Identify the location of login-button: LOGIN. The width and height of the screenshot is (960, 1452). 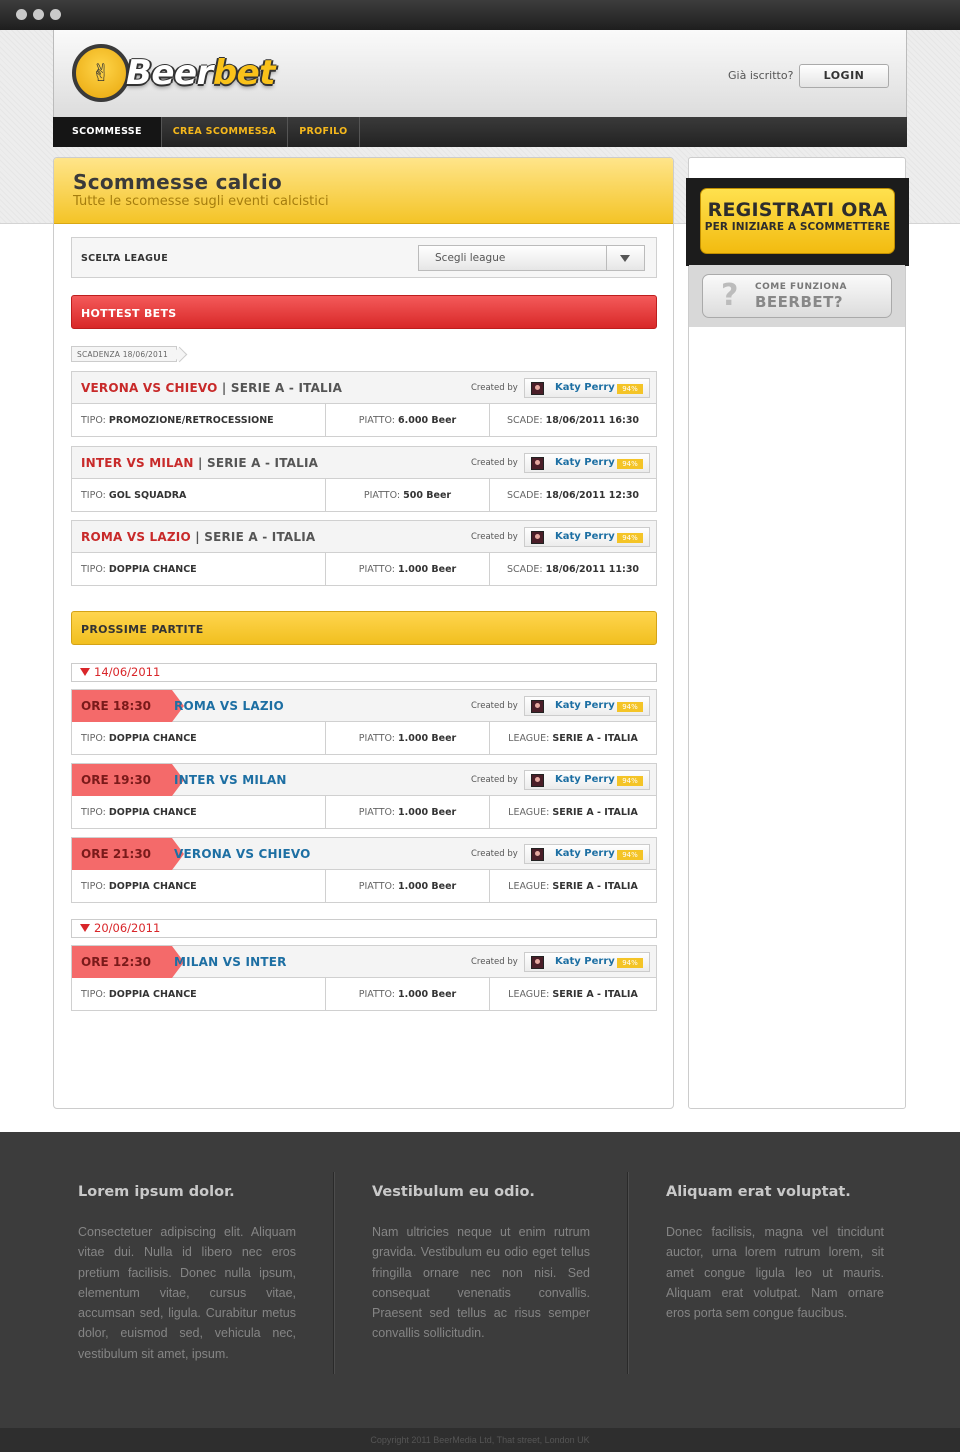
(844, 76).